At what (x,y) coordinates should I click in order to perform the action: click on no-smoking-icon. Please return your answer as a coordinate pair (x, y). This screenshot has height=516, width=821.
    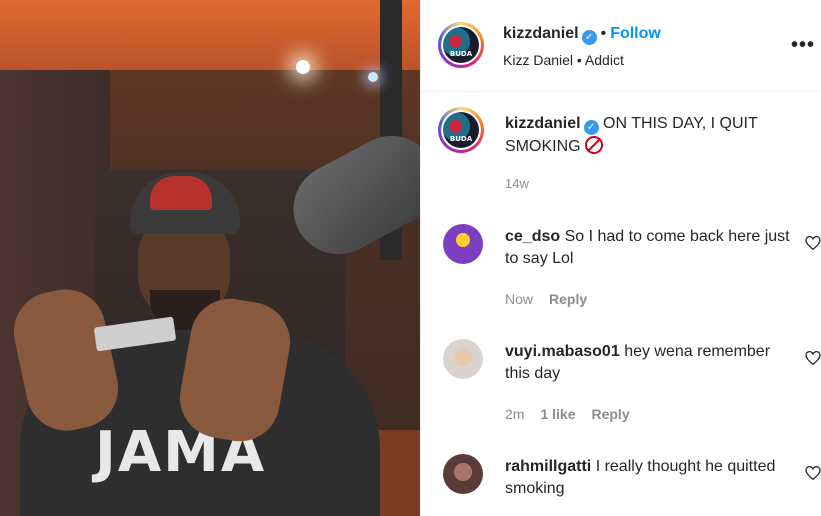
    Looking at the image, I should click on (594, 145).